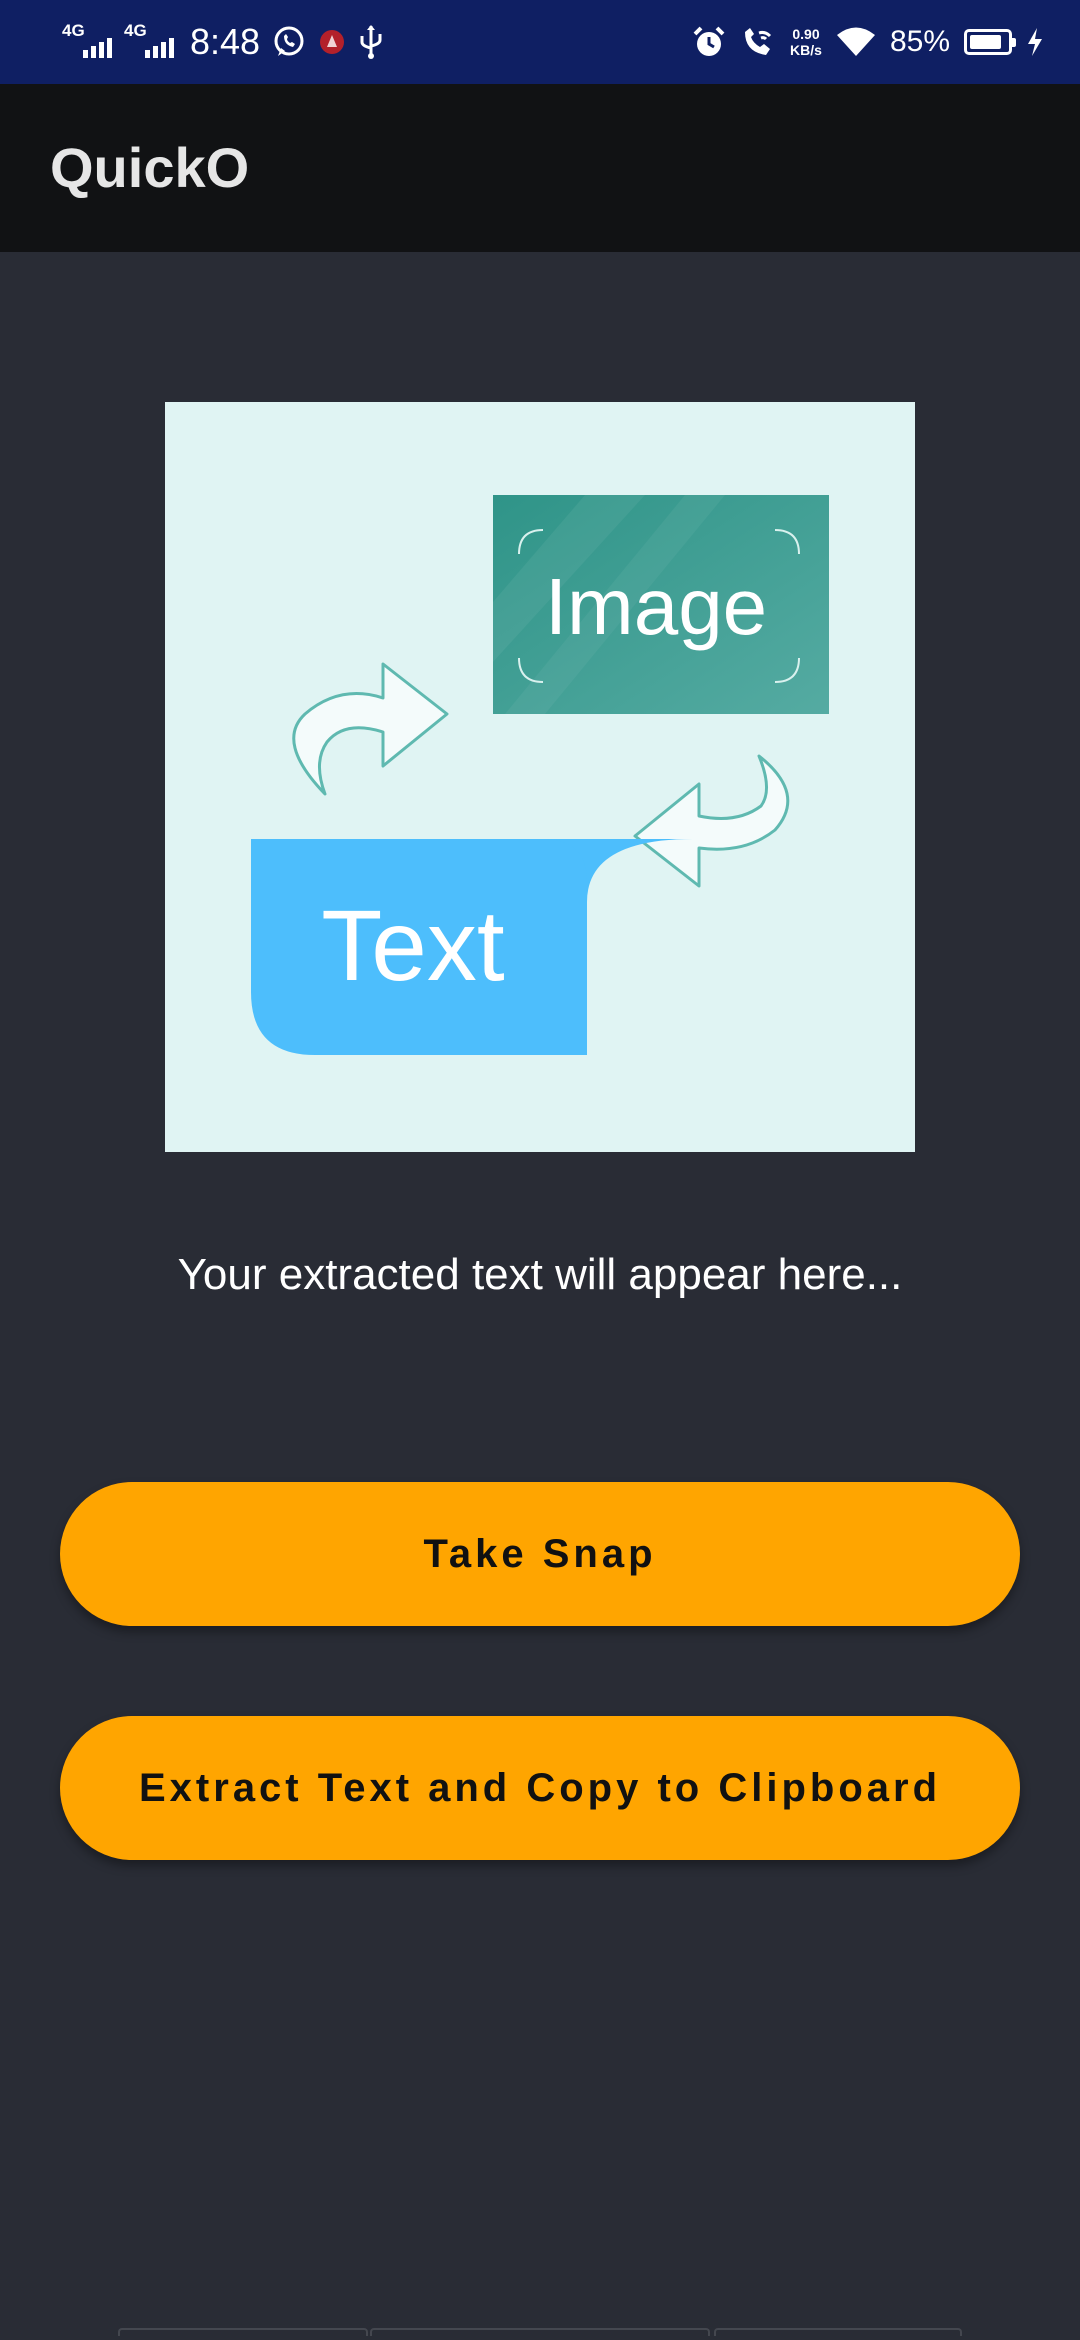 The width and height of the screenshot is (1080, 2340). I want to click on battery-percent: 85%, so click(919, 41).